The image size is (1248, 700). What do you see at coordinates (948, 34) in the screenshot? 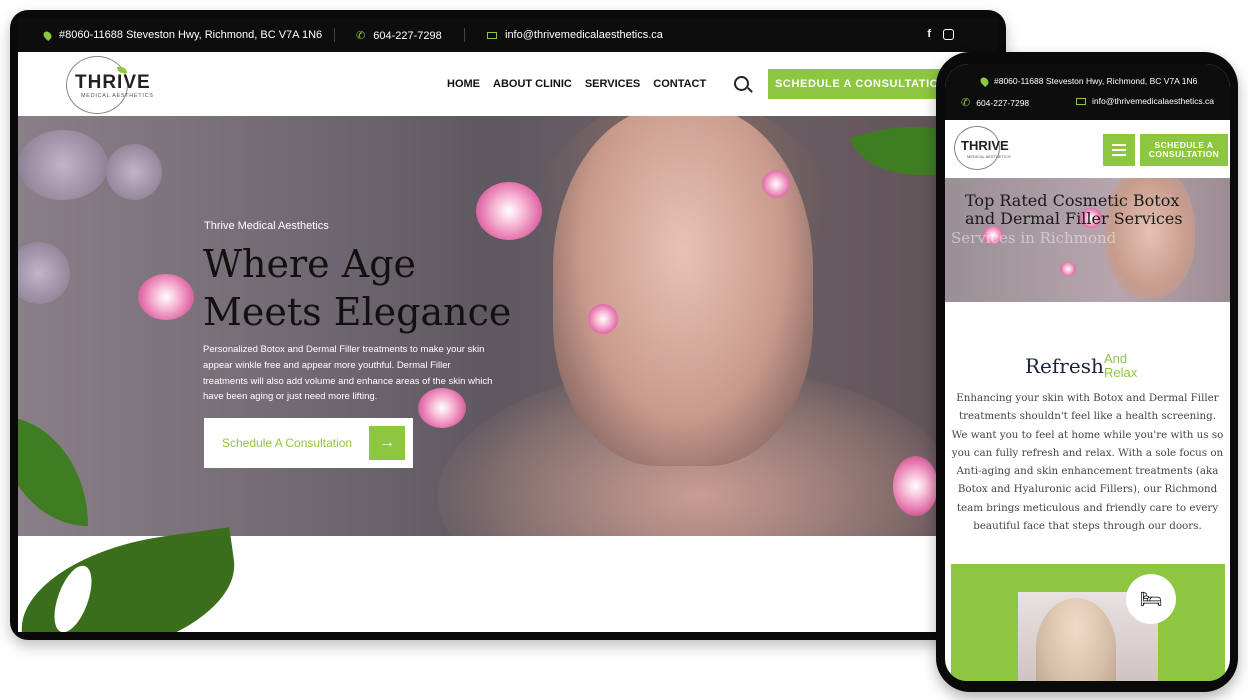
I see `instagram-icon` at bounding box center [948, 34].